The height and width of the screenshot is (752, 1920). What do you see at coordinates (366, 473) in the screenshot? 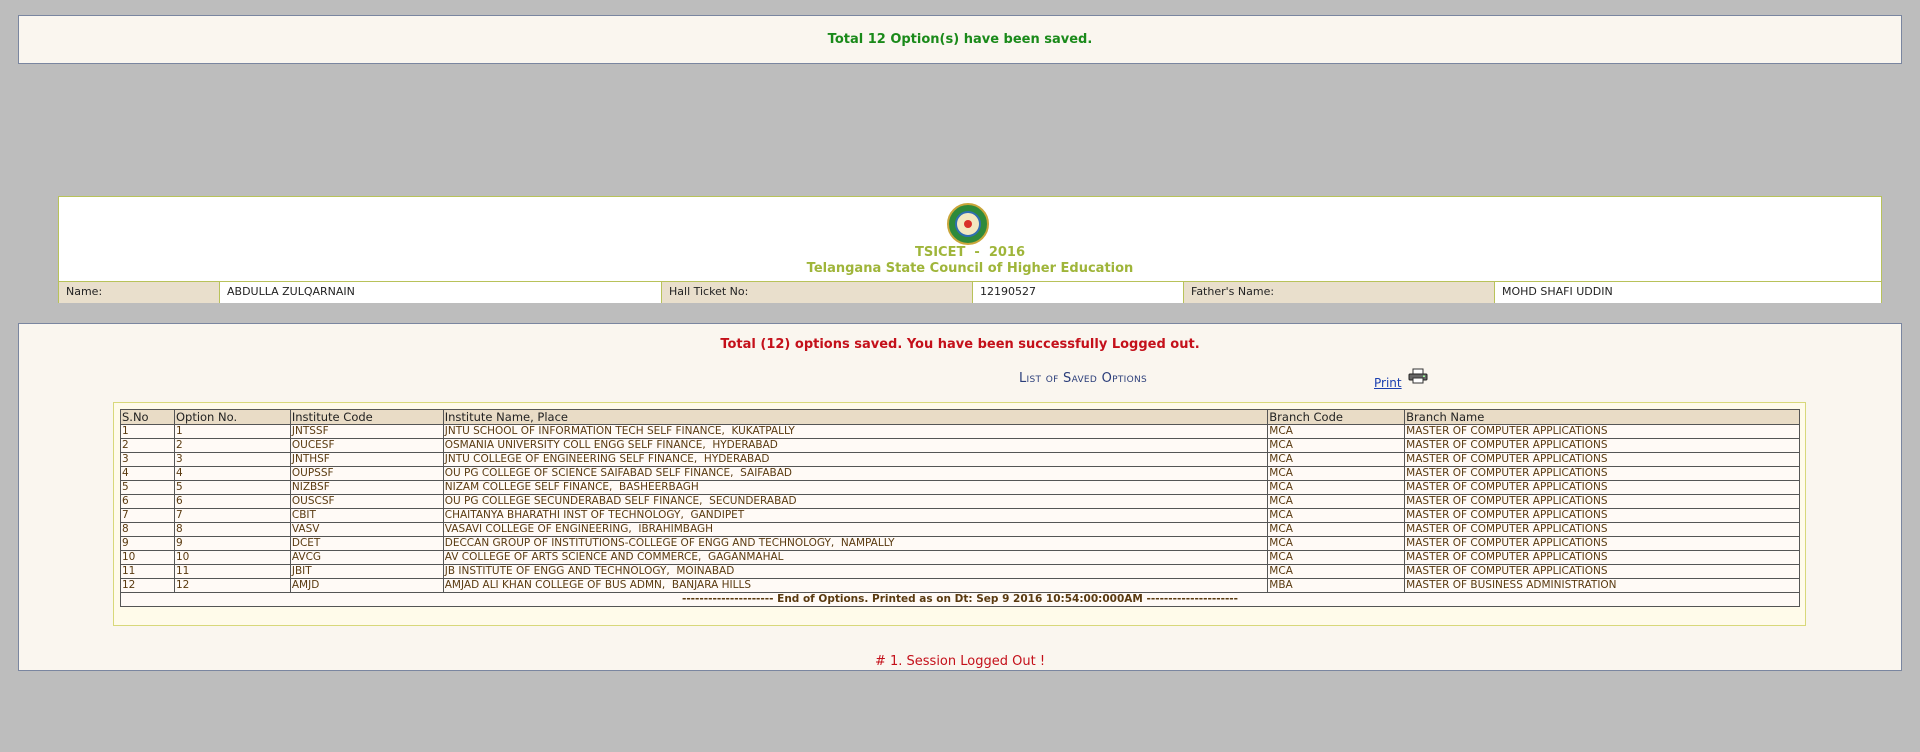
I see `table-cell: OUPSSF` at bounding box center [366, 473].